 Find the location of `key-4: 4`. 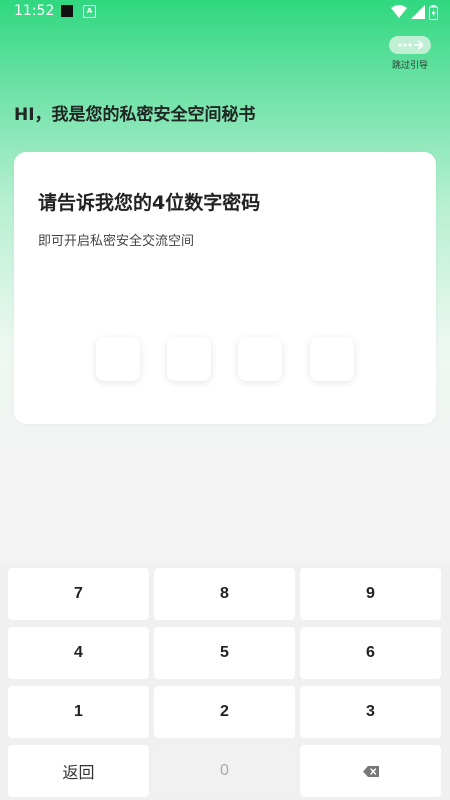

key-4: 4 is located at coordinates (78, 653).